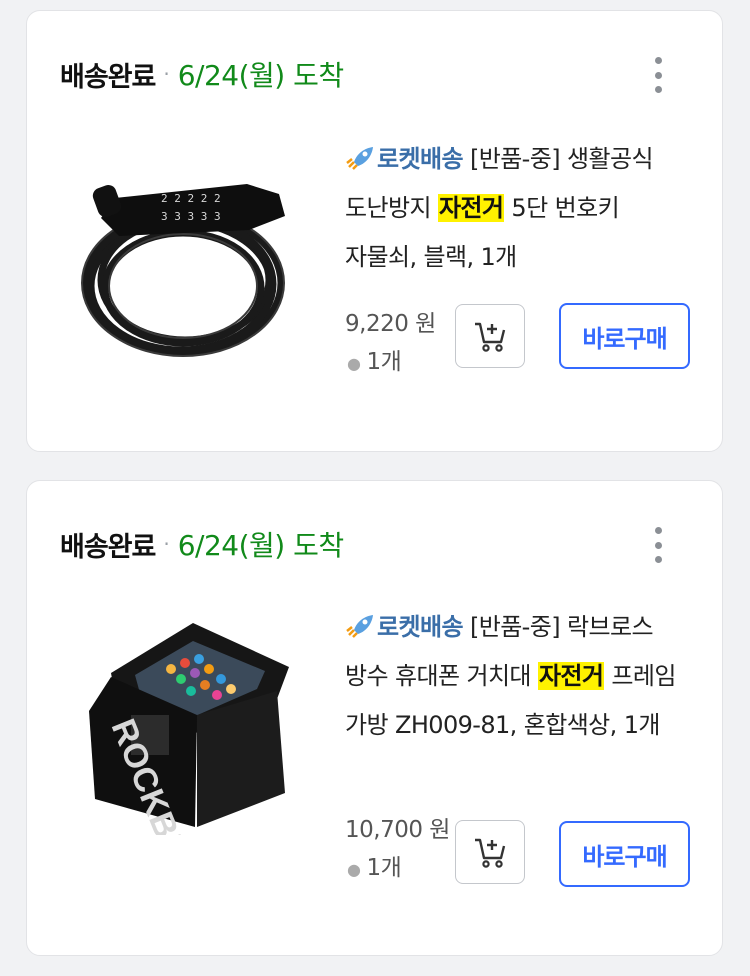 The image size is (750, 976). What do you see at coordinates (390, 324) in the screenshot?
I see `price: 9,220 원` at bounding box center [390, 324].